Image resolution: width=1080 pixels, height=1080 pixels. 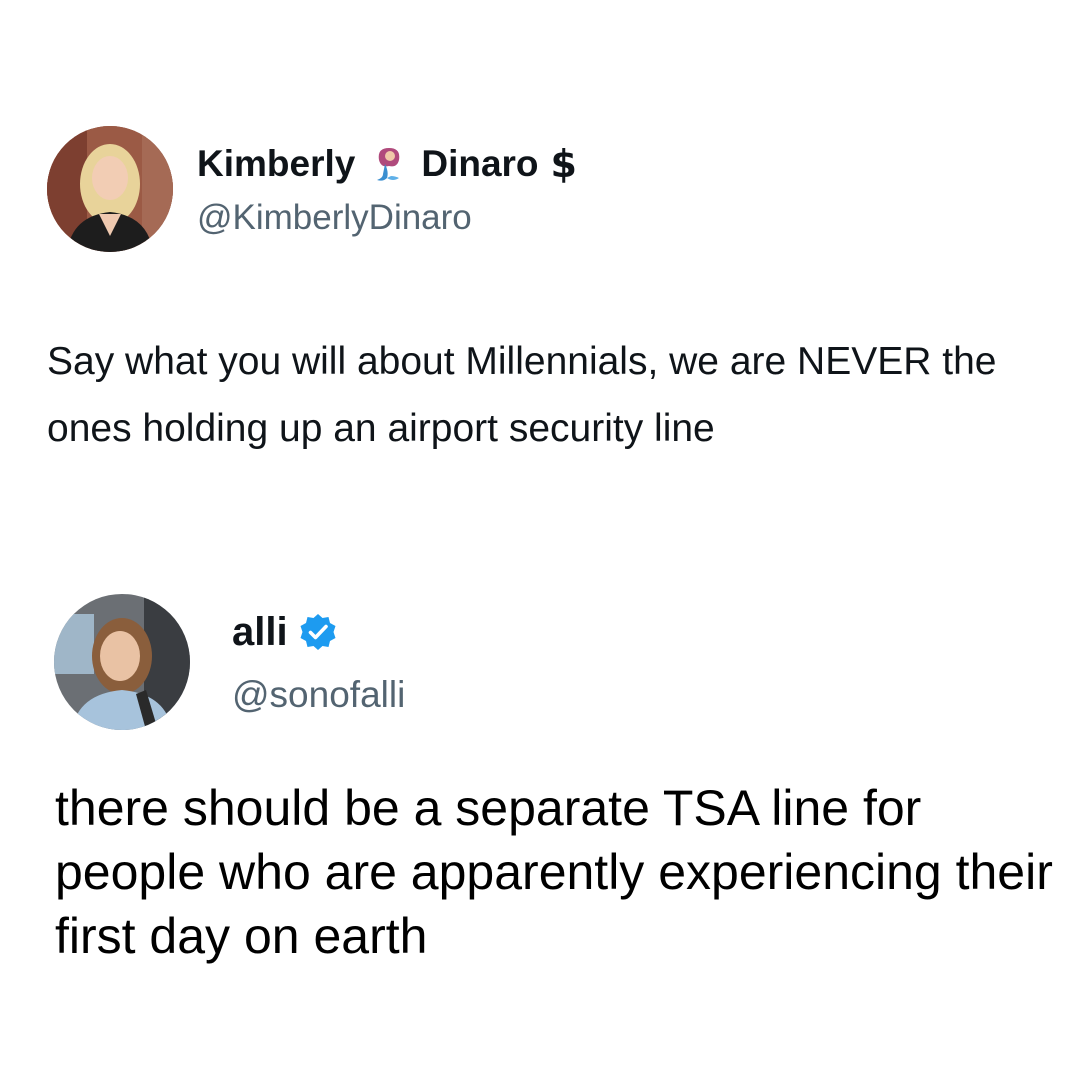 I want to click on display-name-text: alli, so click(x=260, y=631).